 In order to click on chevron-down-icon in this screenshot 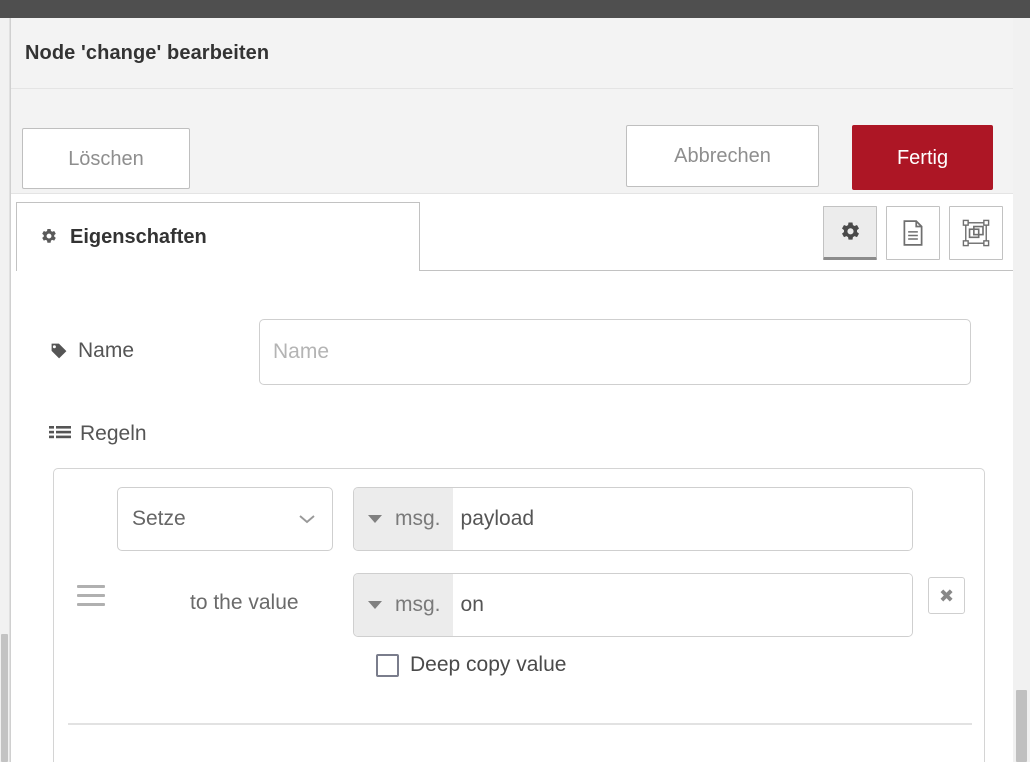, I will do `click(307, 519)`.